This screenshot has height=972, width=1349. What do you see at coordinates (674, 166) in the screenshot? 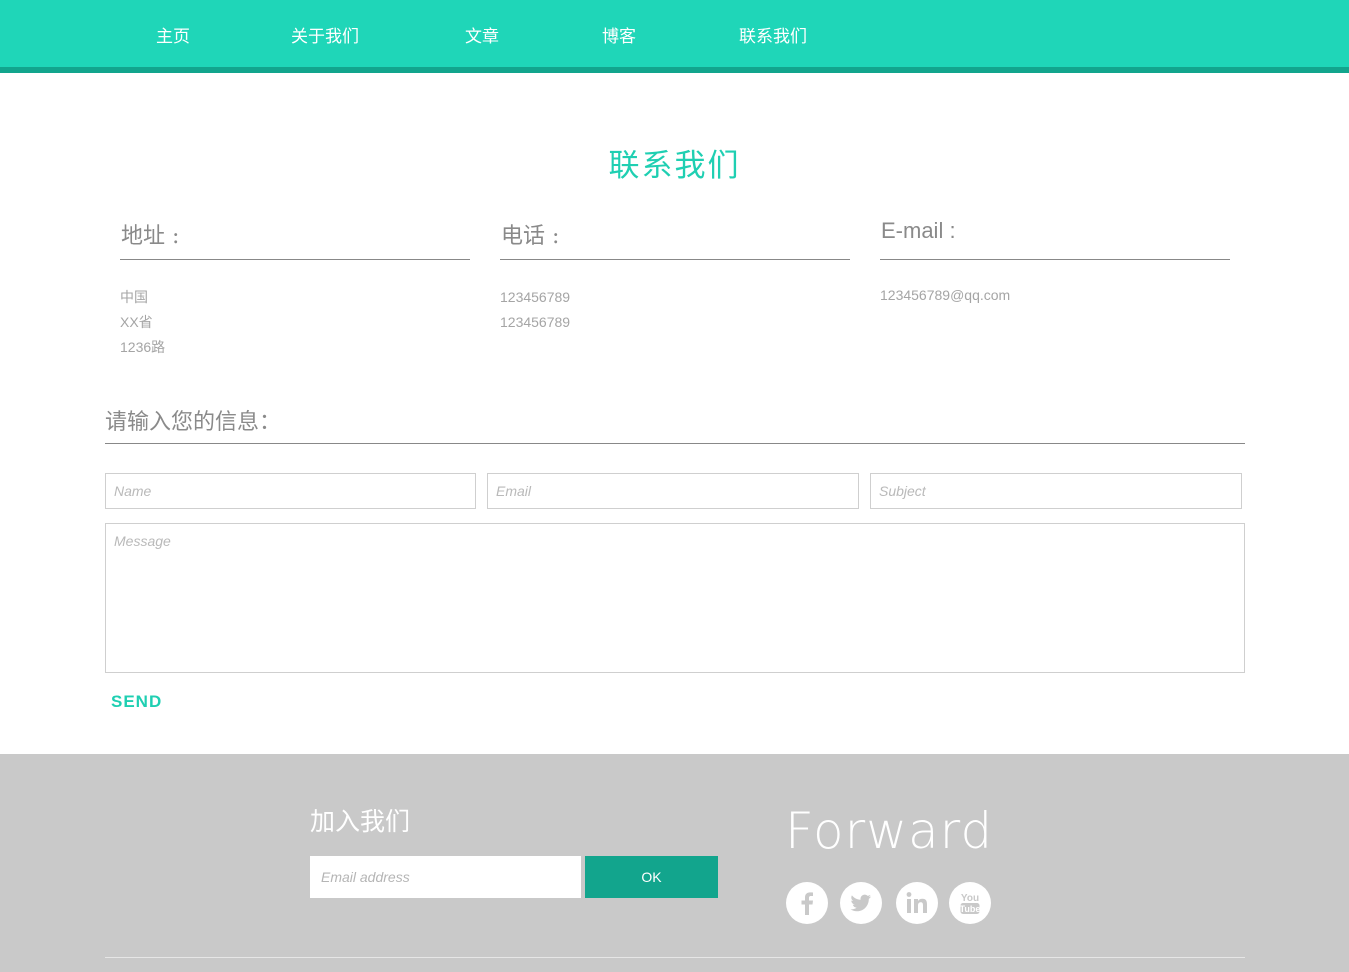
I see `page-title: 联系我们` at bounding box center [674, 166].